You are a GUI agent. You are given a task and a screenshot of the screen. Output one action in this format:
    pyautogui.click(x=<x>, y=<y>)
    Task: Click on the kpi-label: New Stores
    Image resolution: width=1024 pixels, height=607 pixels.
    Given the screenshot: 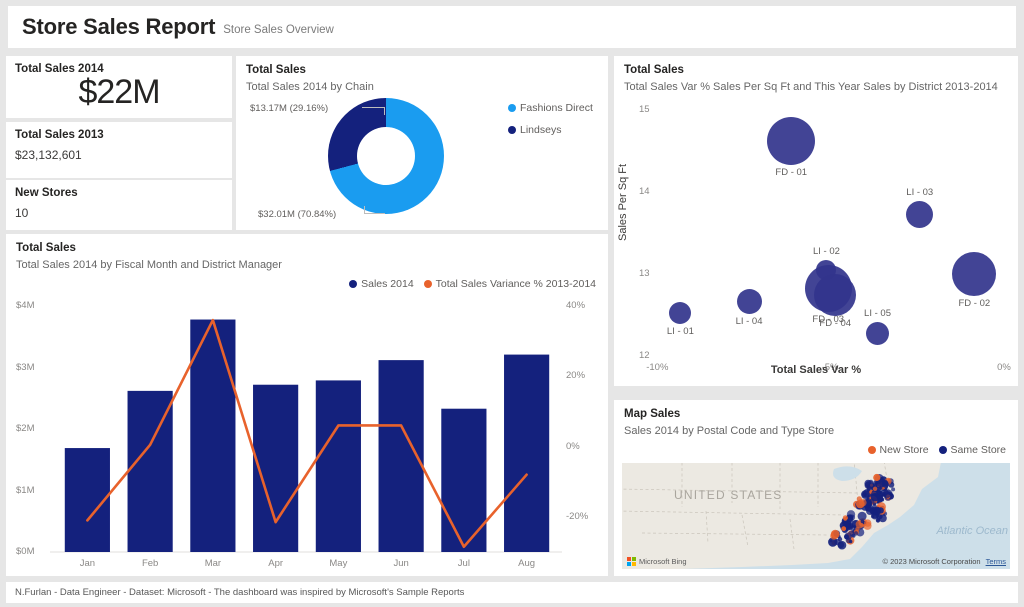 What is the action you would take?
    pyautogui.click(x=46, y=193)
    